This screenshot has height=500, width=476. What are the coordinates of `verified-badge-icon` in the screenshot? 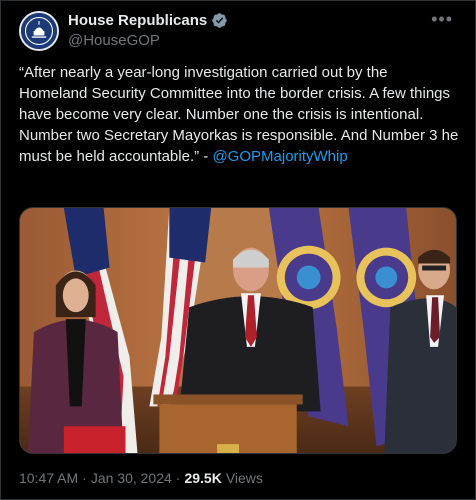 It's located at (219, 20).